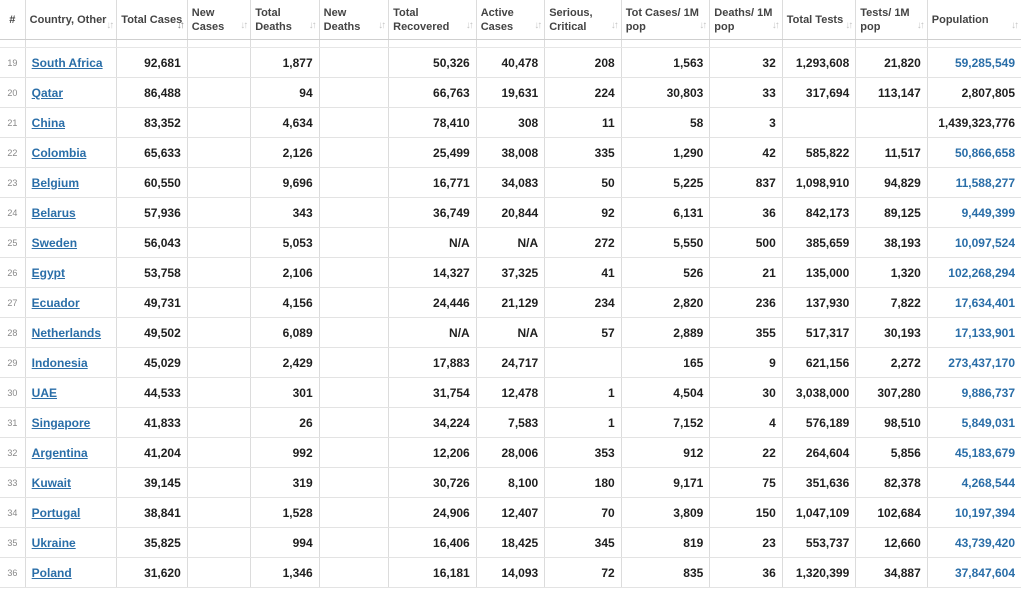 This screenshot has width=1021, height=593. Describe the element at coordinates (819, 20) in the screenshot. I see `column-header-total-tests: Total Tests ↓↑` at that location.